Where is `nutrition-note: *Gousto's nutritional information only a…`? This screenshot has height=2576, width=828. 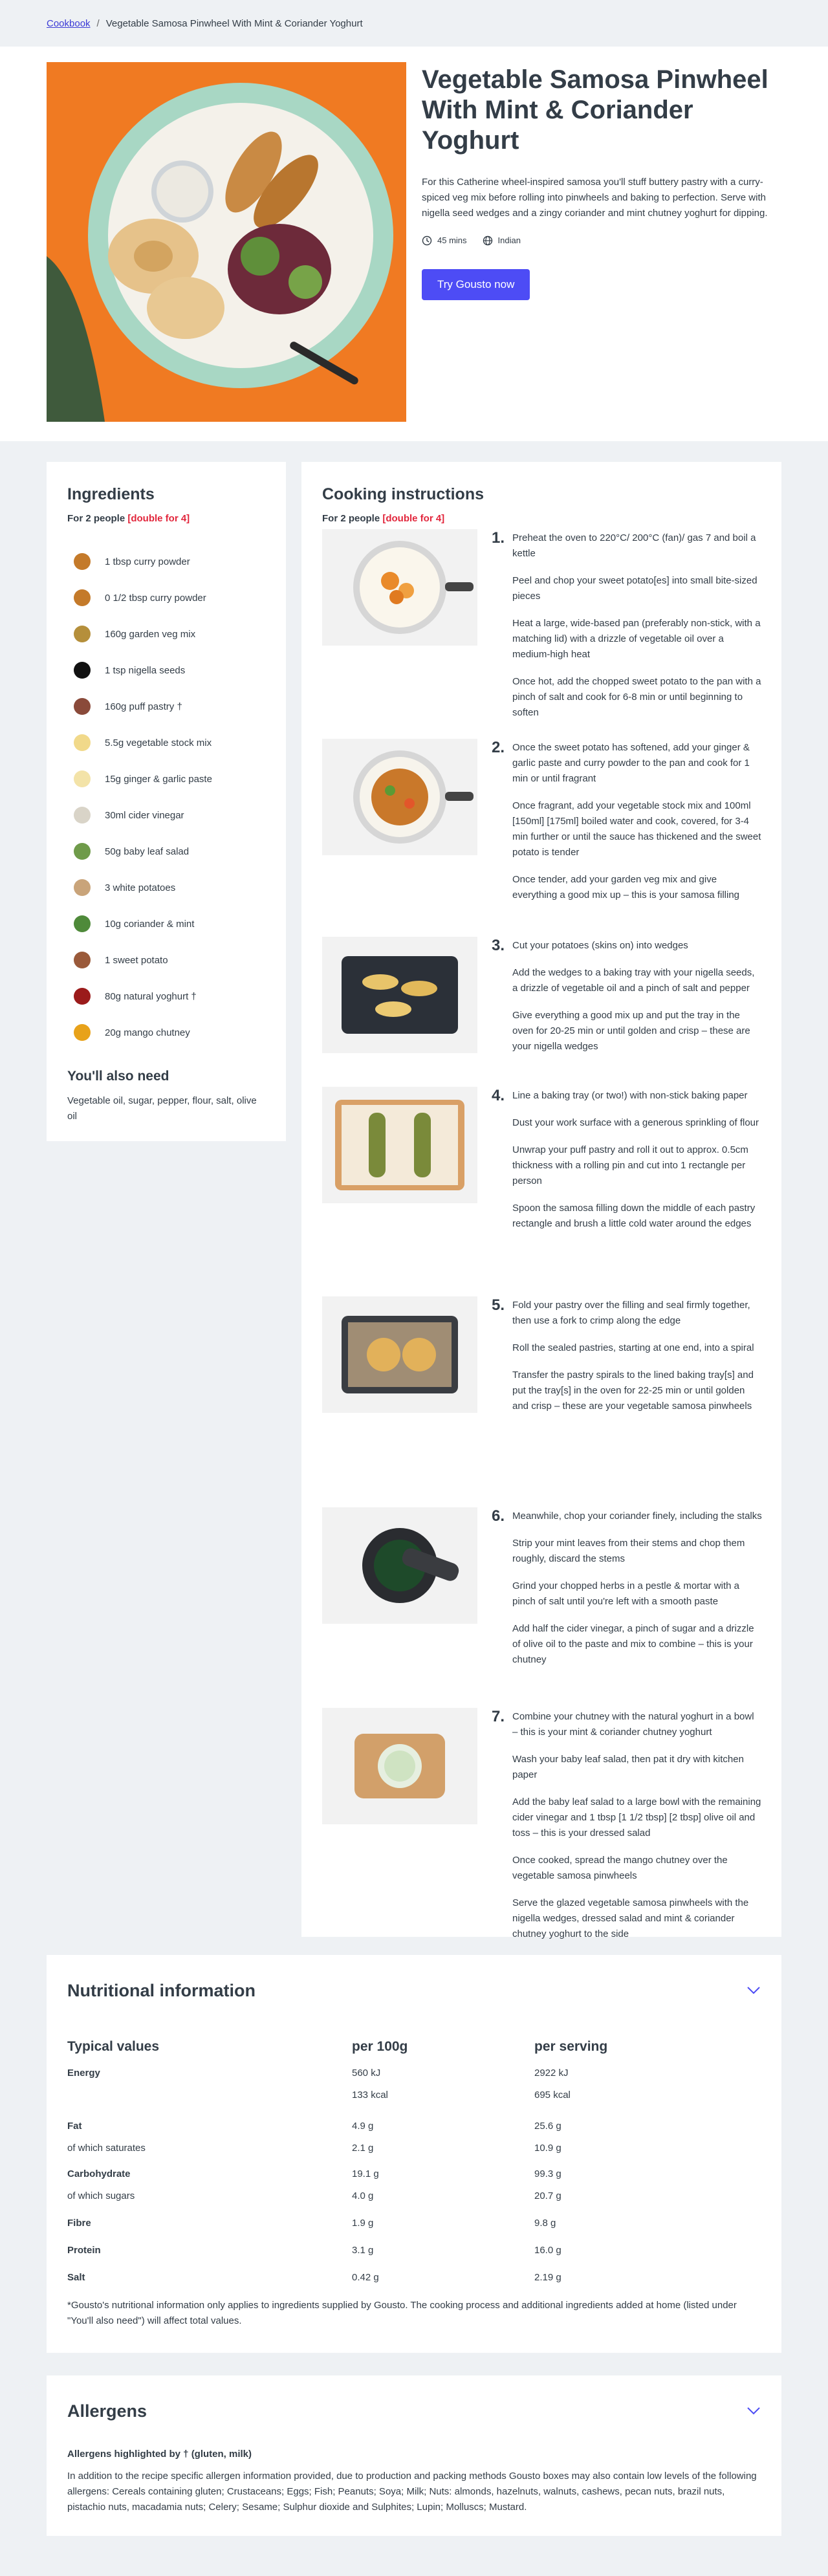 nutrition-note: *Gousto's nutritional information only a… is located at coordinates (402, 2313).